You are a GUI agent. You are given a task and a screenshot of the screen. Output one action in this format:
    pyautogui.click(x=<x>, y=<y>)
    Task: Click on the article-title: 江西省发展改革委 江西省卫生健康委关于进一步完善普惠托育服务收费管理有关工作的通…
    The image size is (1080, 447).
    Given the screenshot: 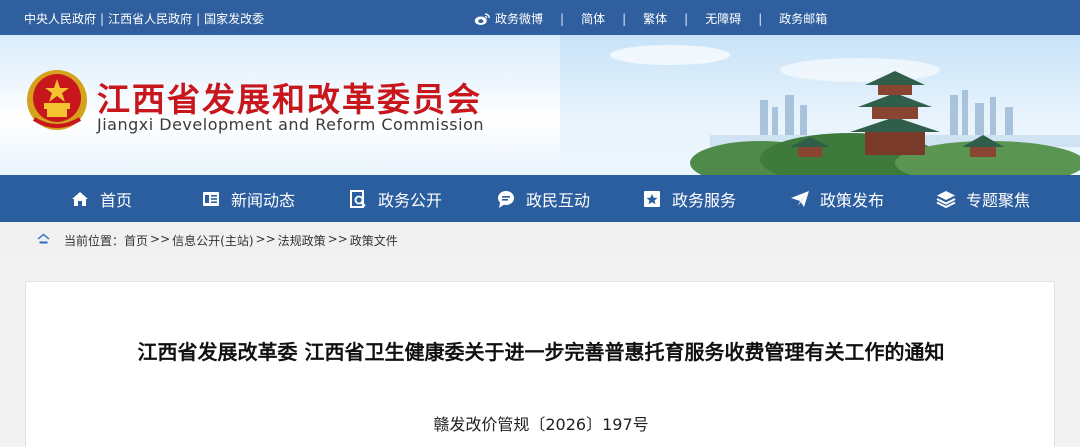 What is the action you would take?
    pyautogui.click(x=541, y=352)
    